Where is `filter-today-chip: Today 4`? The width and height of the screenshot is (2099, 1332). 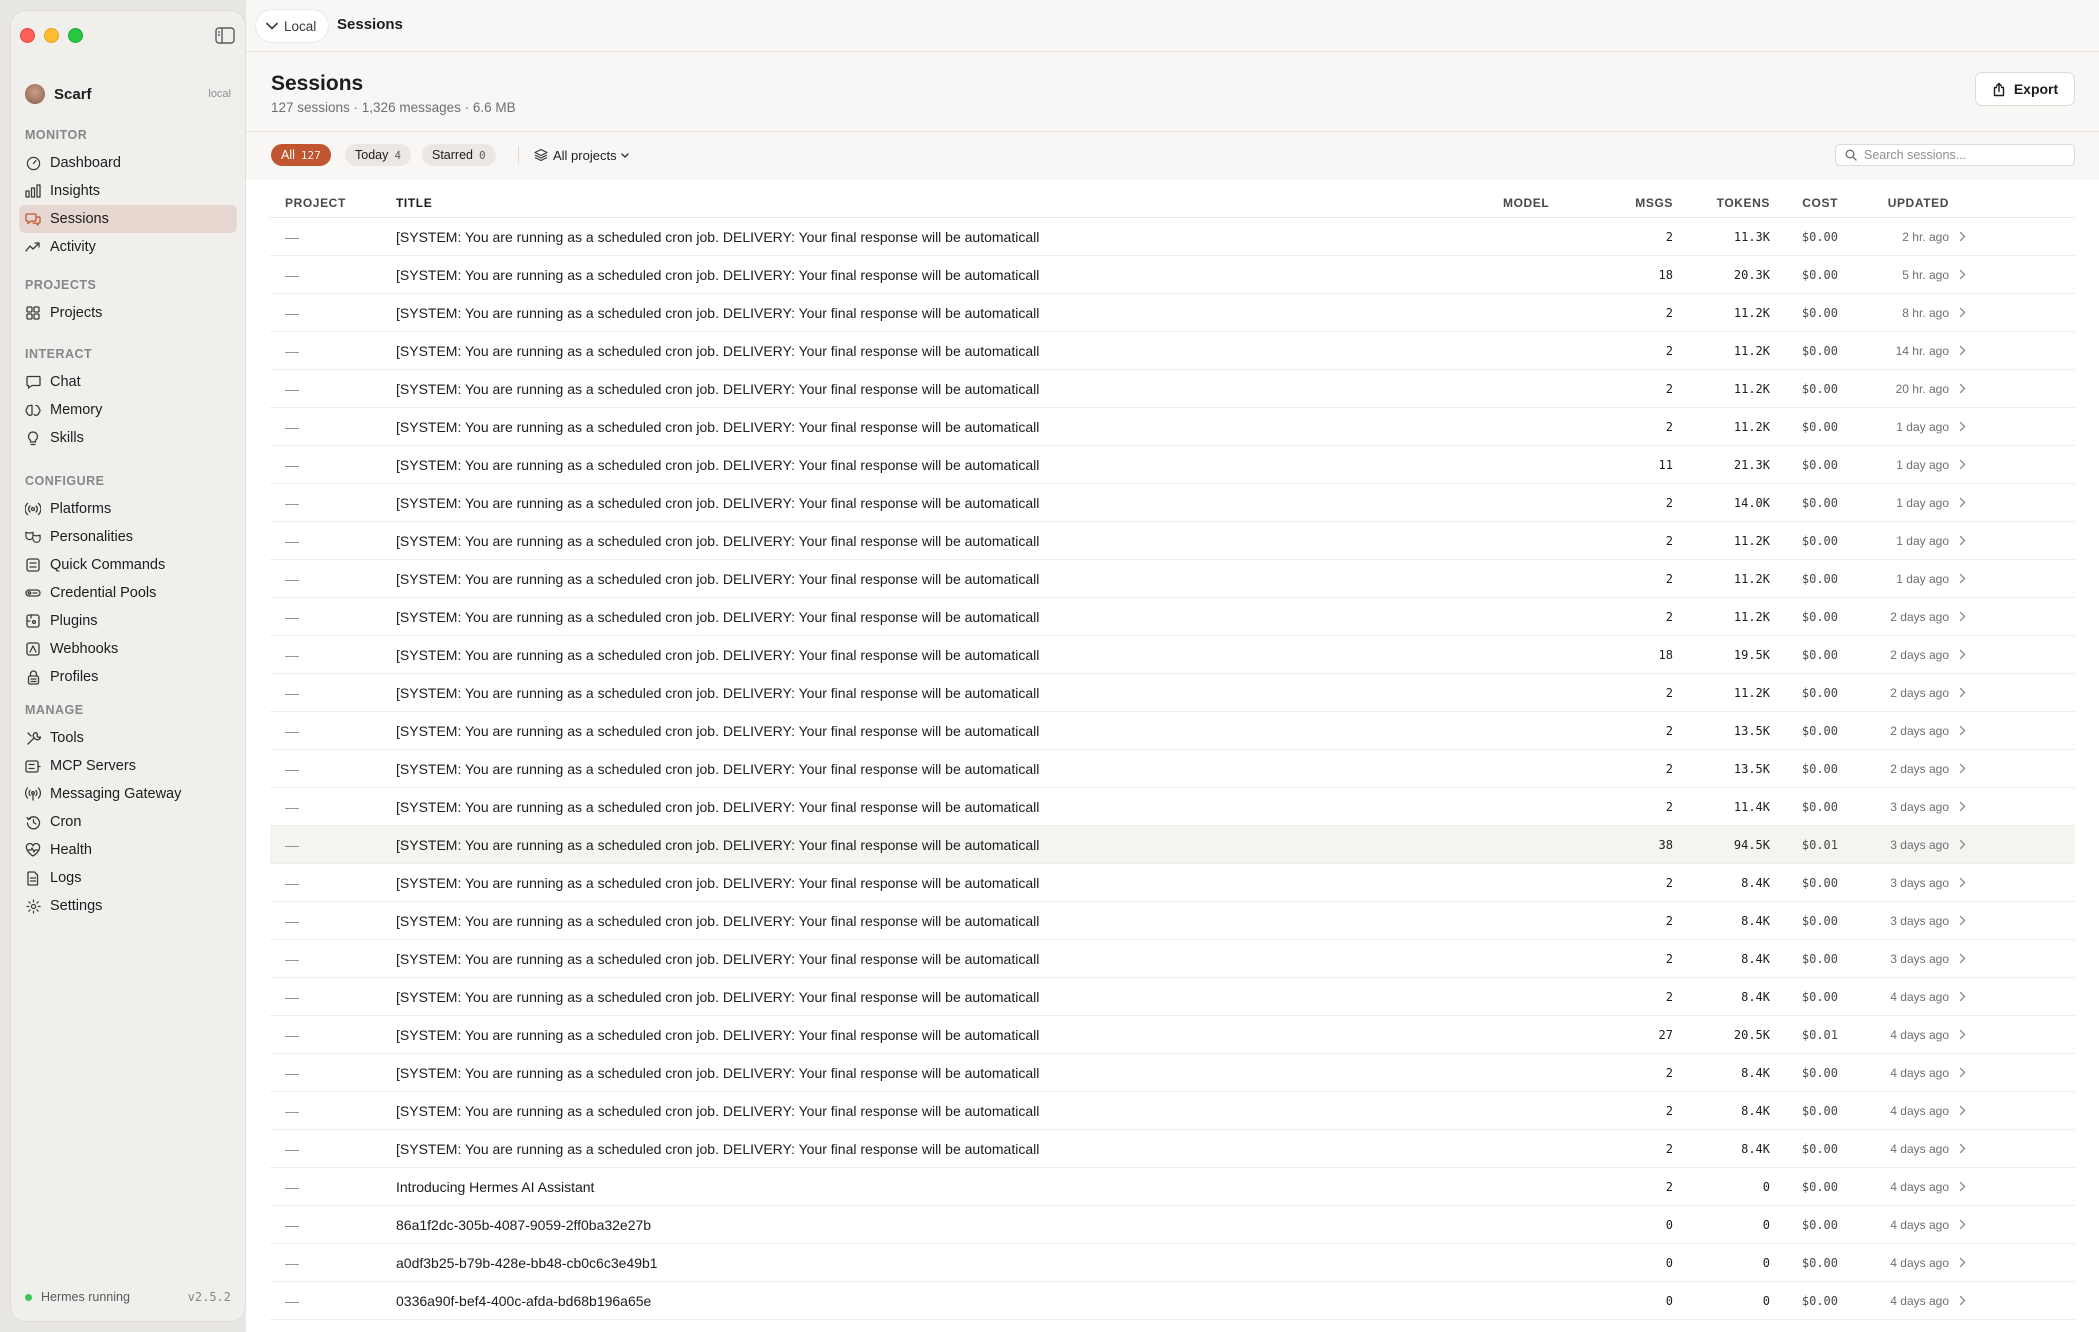
filter-today-chip: Today 4 is located at coordinates (378, 155).